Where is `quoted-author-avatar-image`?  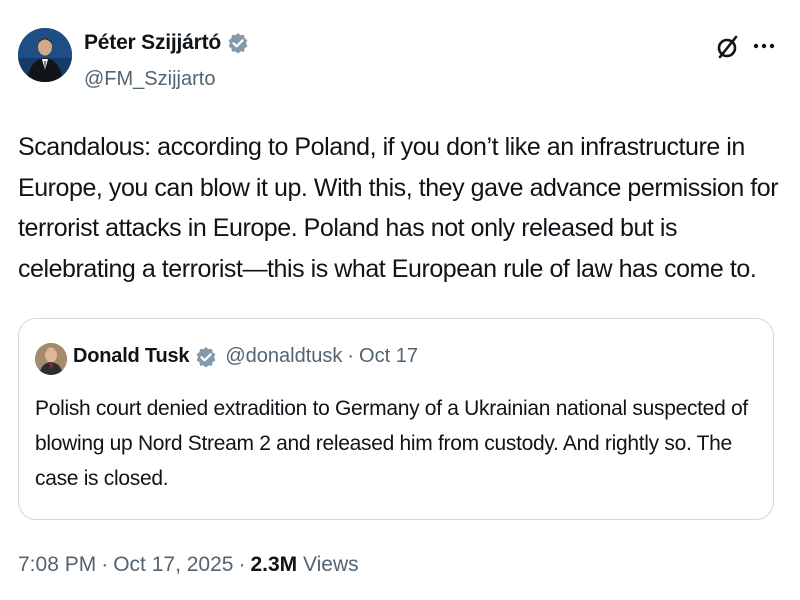
quoted-author-avatar-image is located at coordinates (51, 359).